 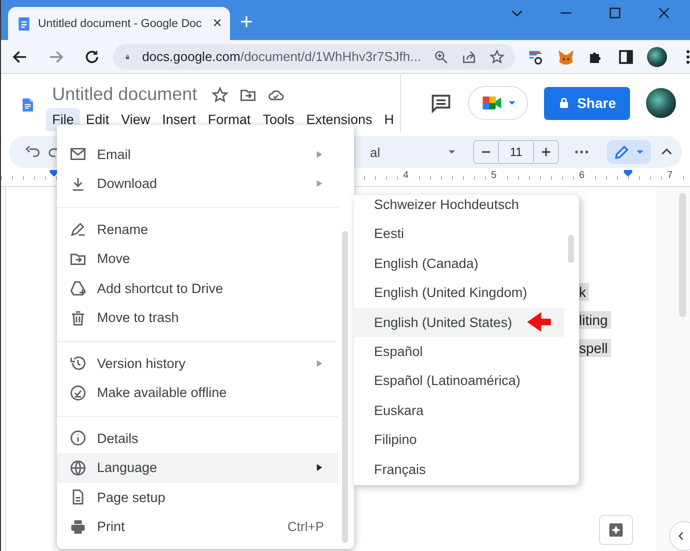 What do you see at coordinates (459, 351) in the screenshot?
I see `menu-item: Español` at bounding box center [459, 351].